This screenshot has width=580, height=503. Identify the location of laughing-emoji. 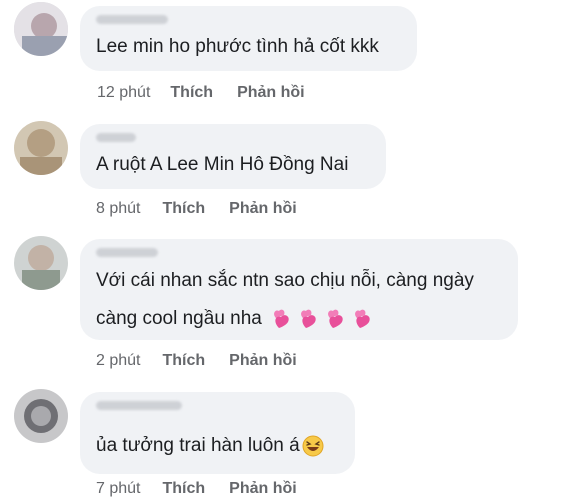
(313, 446).